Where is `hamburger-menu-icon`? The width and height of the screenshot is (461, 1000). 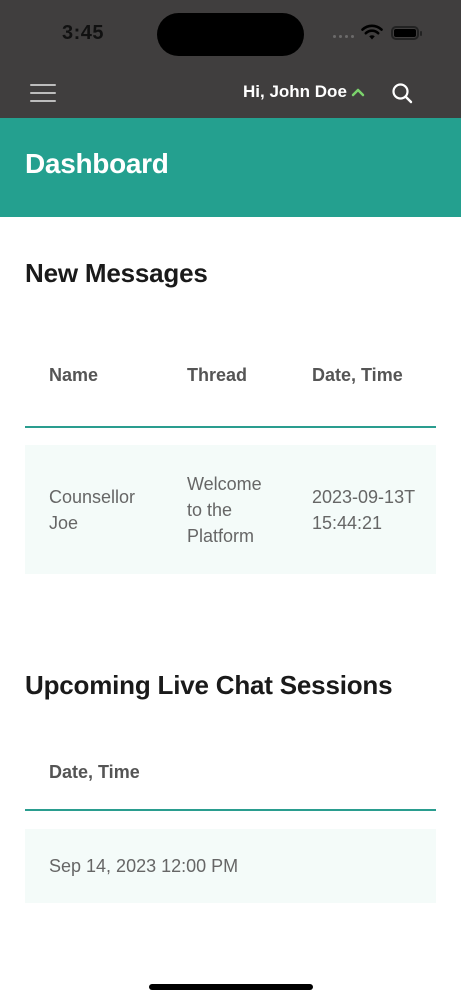
hamburger-menu-icon is located at coordinates (43, 93).